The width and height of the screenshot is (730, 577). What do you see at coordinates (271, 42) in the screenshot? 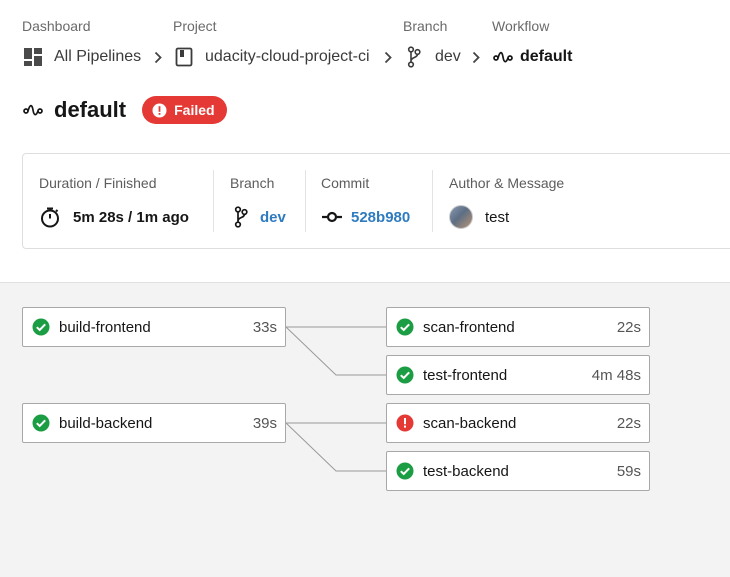
I see `breadcrumb-project: Project udacity-cloud-project-ci` at bounding box center [271, 42].